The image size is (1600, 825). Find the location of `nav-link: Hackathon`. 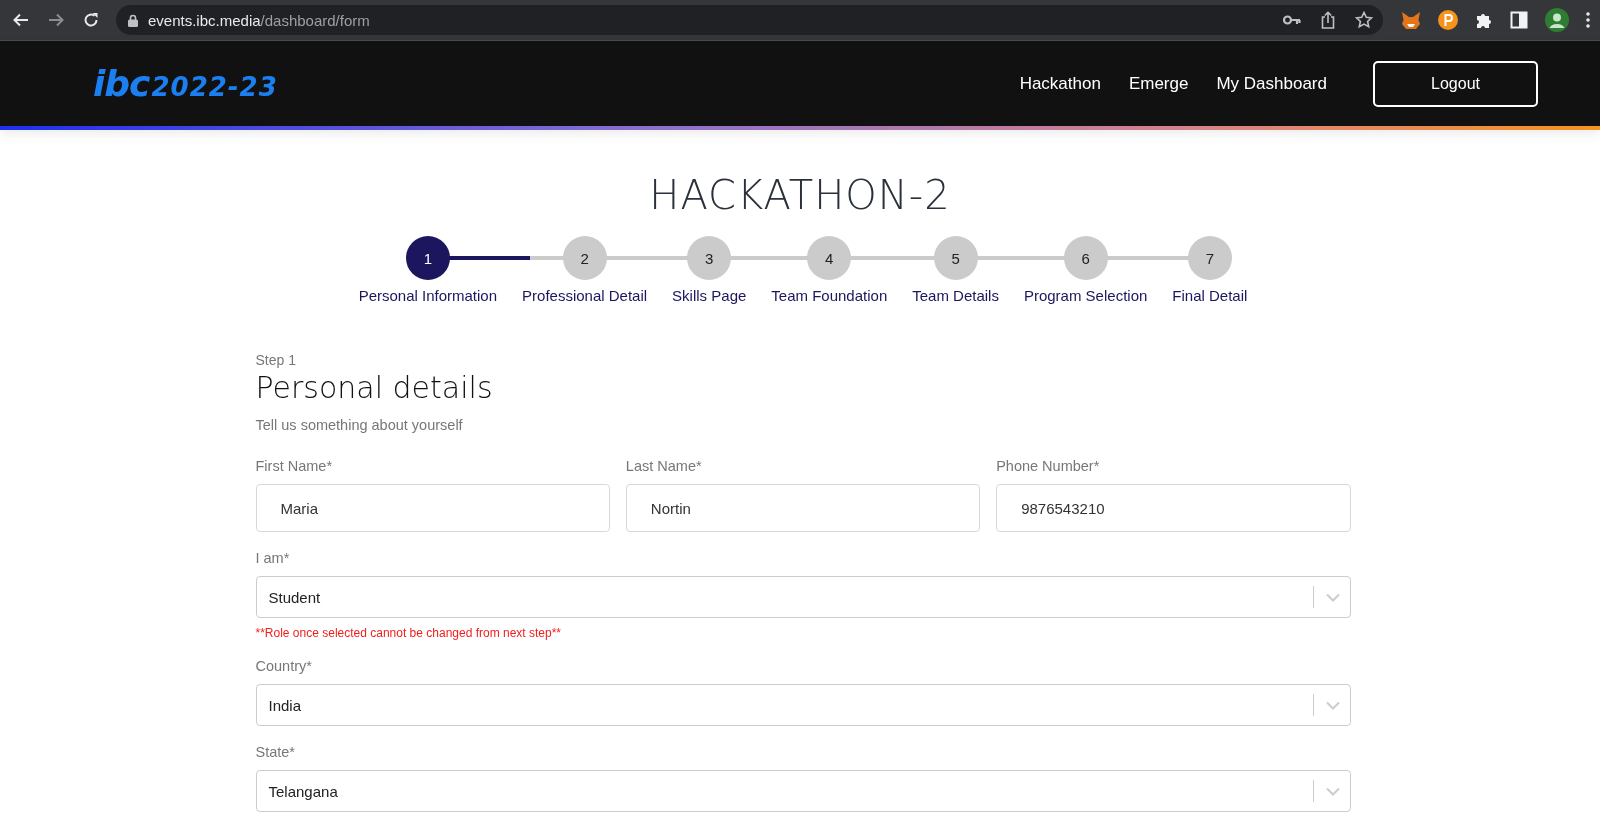

nav-link: Hackathon is located at coordinates (1060, 83).